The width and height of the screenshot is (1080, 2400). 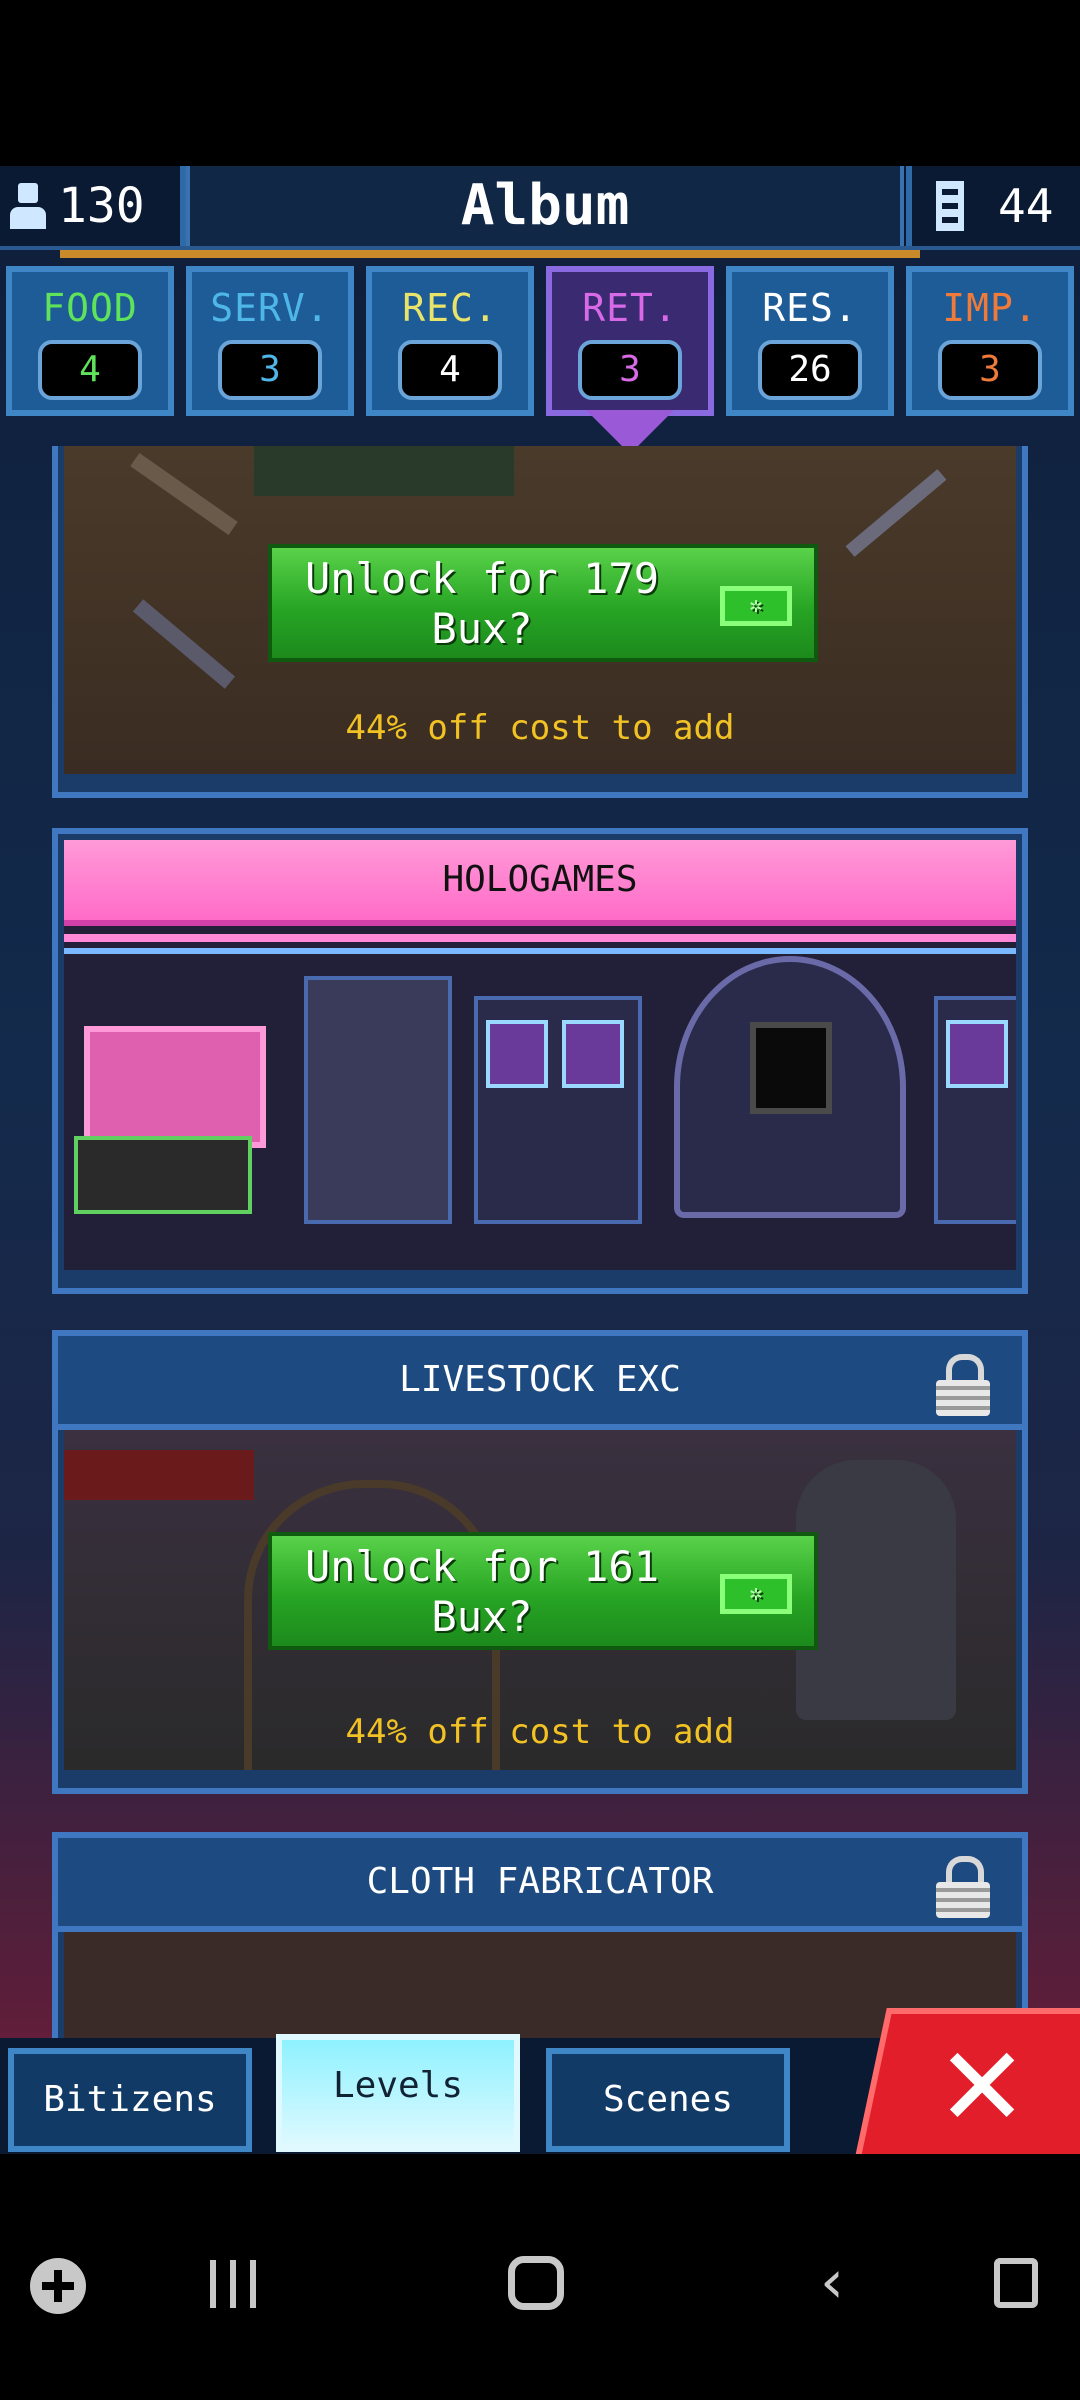 I want to click on unlock-label: Unlock for 161 Bux?, so click(x=481, y=1591).